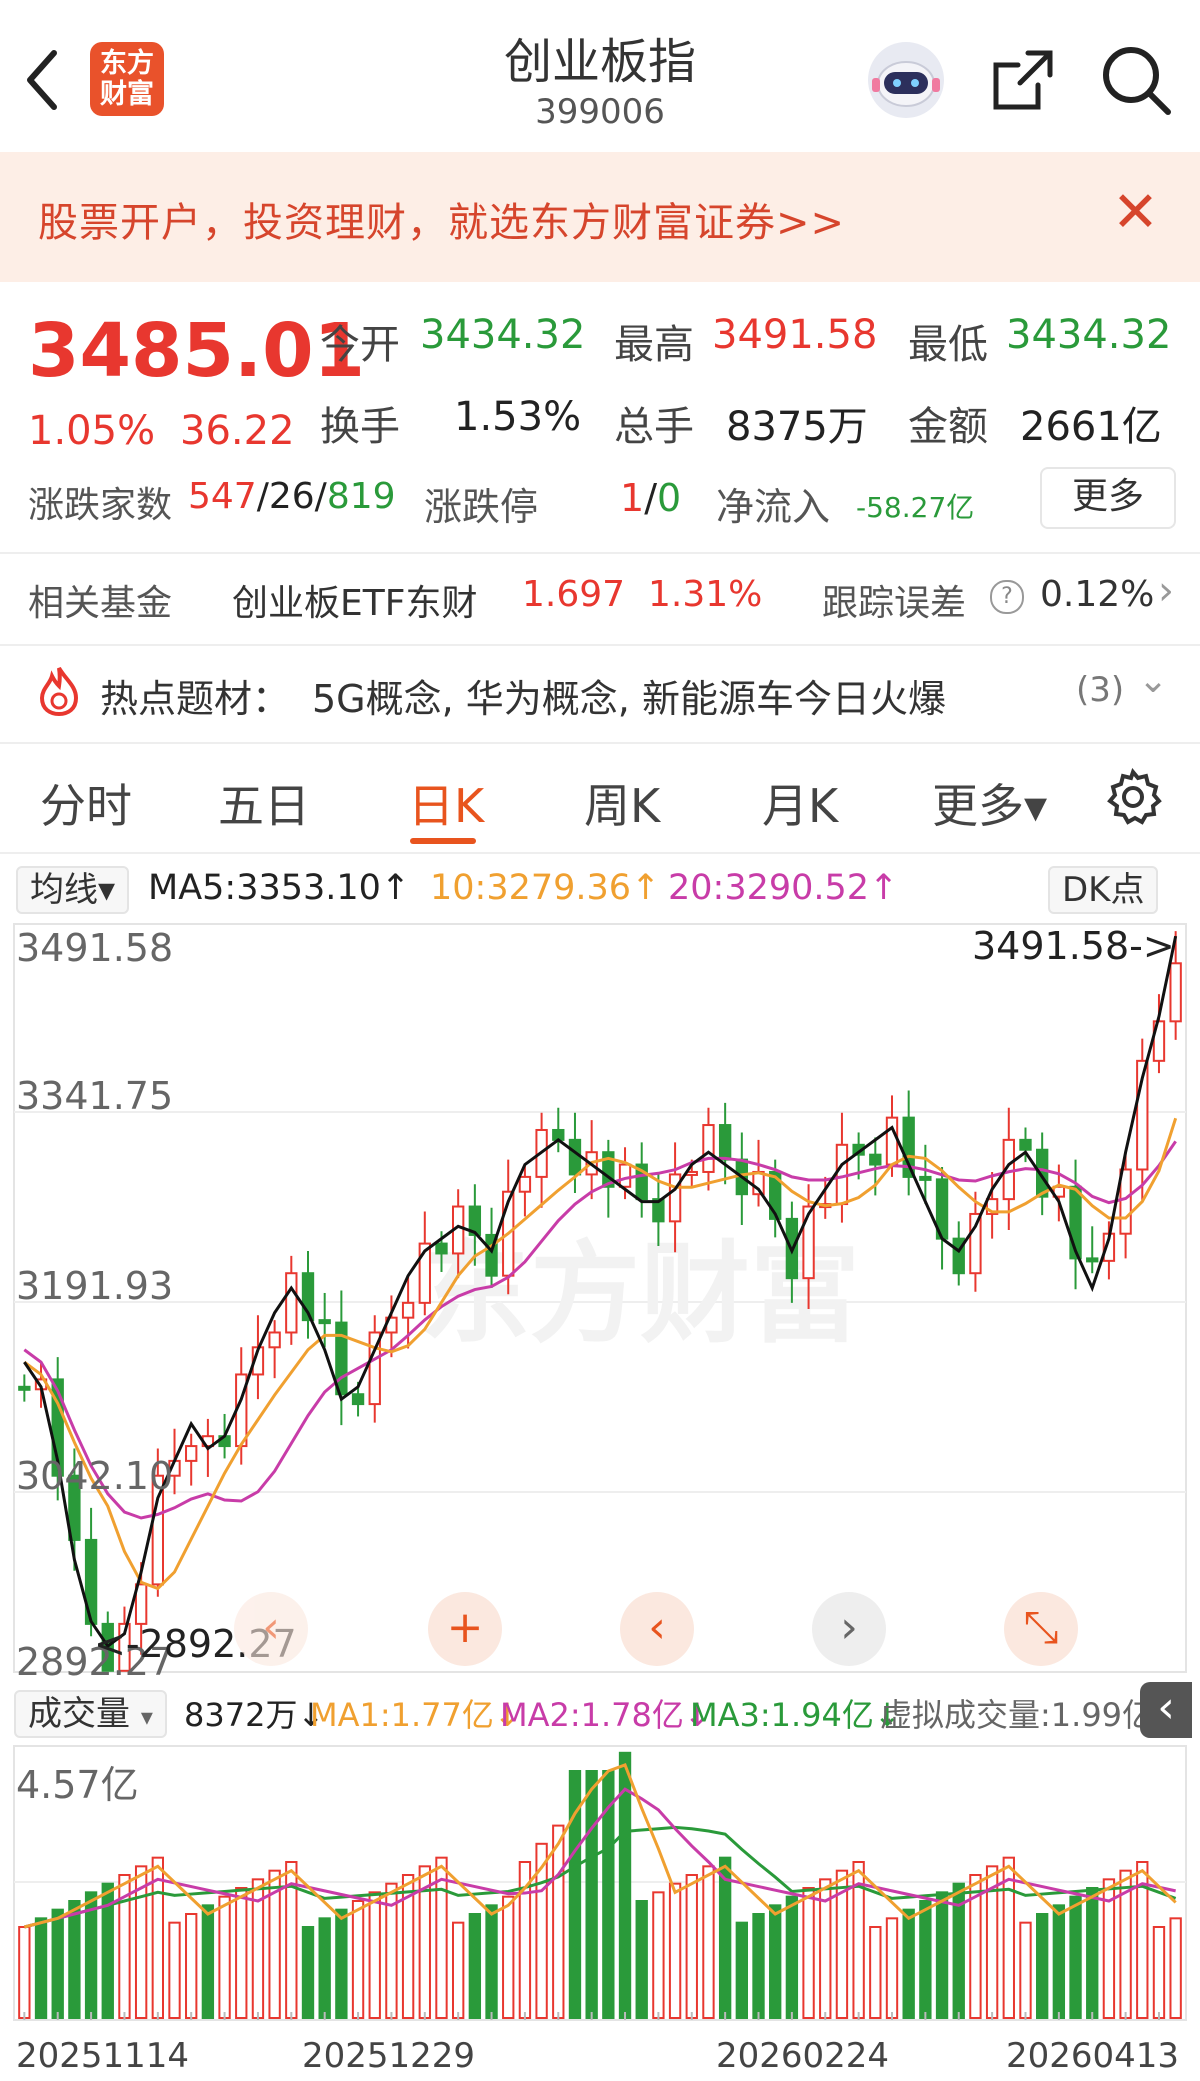  I want to click on hot-topics: 5G概念, 华为概念, 新能源车今日火爆, so click(629, 695).